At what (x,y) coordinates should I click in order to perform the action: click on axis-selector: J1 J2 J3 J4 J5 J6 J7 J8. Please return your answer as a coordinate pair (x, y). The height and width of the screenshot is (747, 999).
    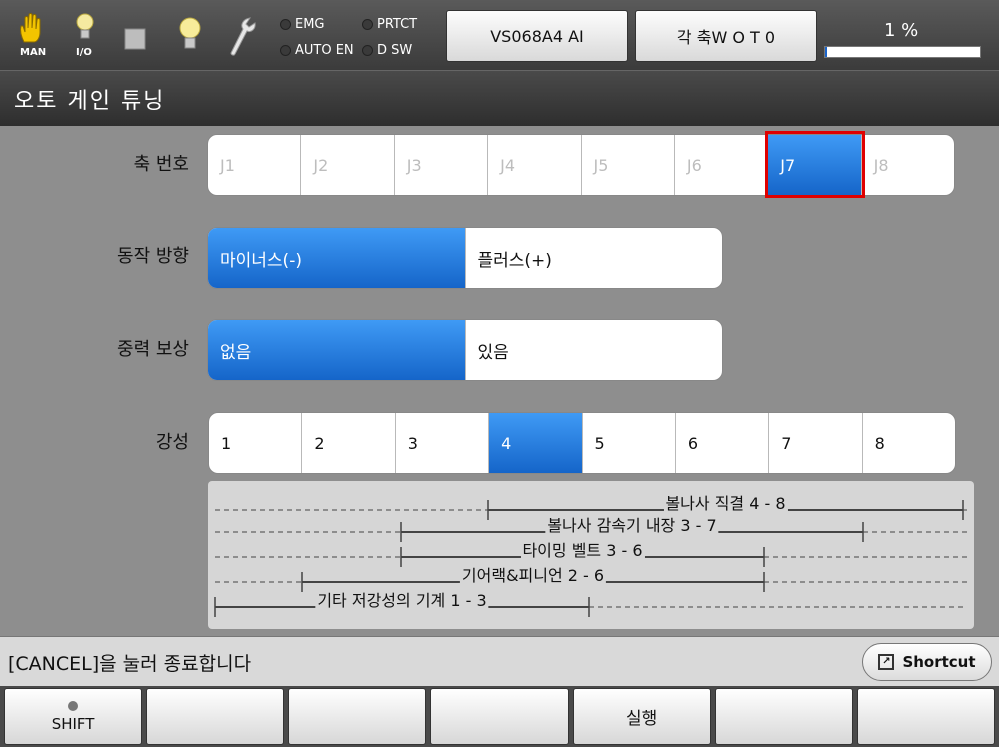
    Looking at the image, I should click on (581, 165).